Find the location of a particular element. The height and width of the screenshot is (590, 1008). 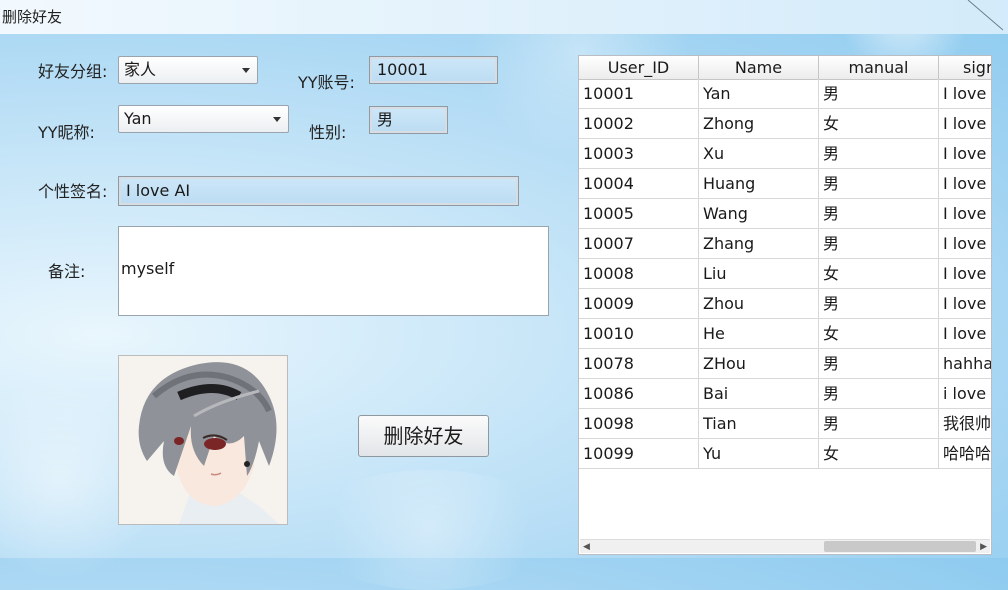

remark-textarea: myself is located at coordinates (333, 271).